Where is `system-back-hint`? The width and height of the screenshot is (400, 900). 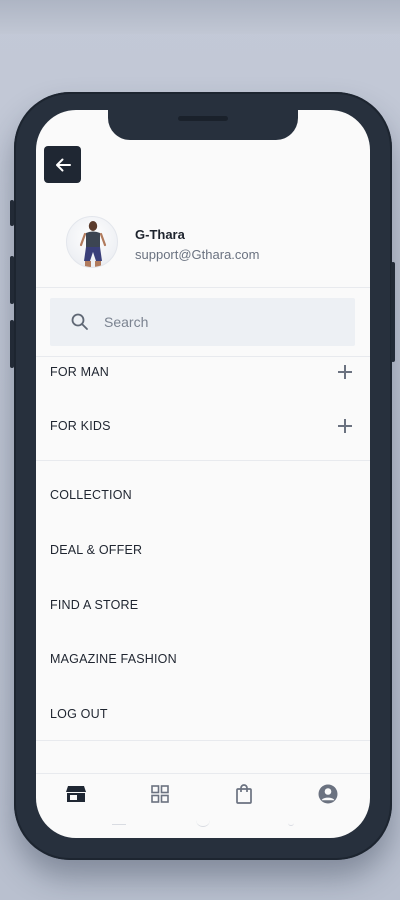 system-back-hint is located at coordinates (119, 824).